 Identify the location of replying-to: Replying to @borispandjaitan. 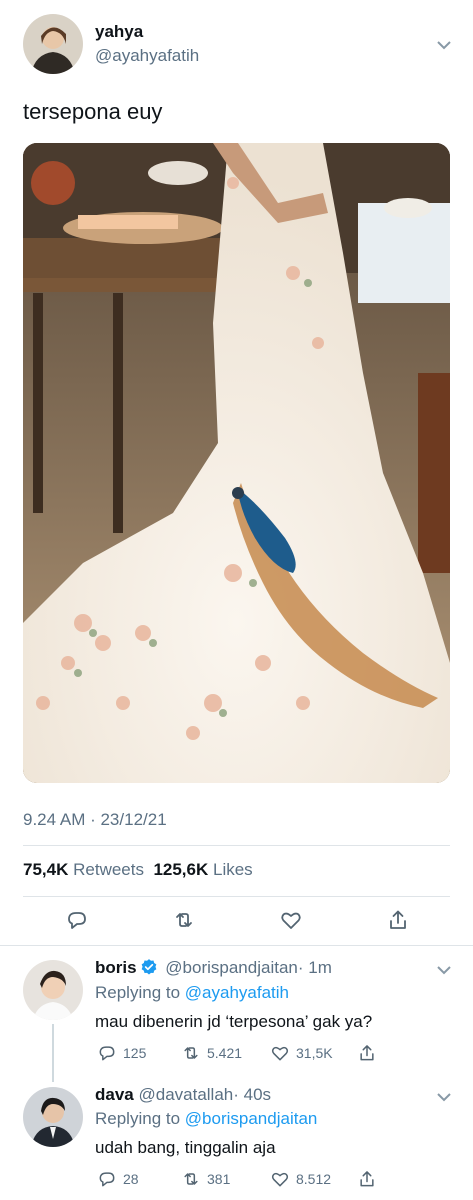
(206, 1119).